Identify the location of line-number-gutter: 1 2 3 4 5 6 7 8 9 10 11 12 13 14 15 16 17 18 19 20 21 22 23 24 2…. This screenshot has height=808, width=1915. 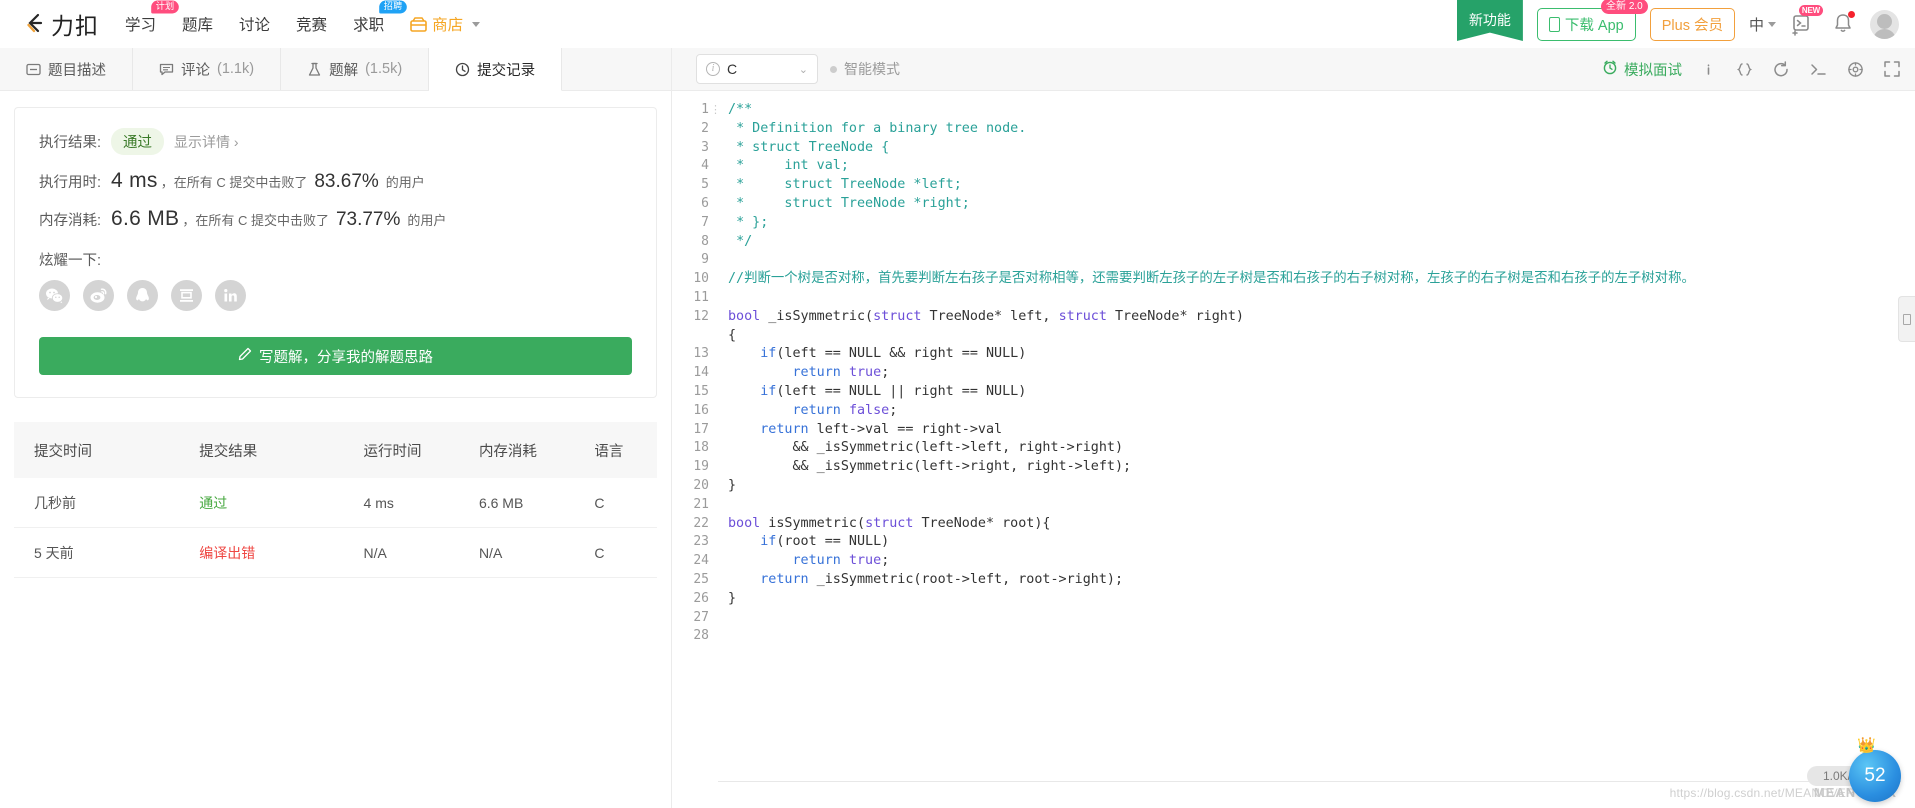
(695, 449).